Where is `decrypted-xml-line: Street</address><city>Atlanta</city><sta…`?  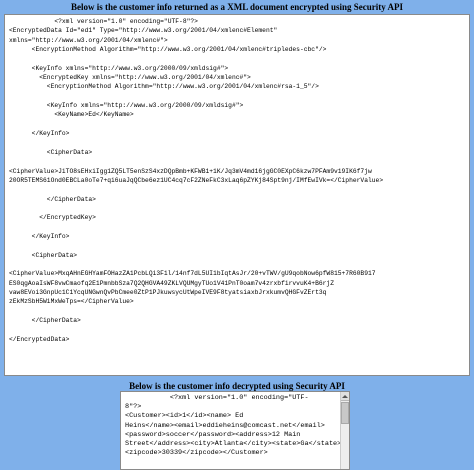
decrypted-xml-line: Street</address><city>Atlanta</city><sta… is located at coordinates (233, 443).